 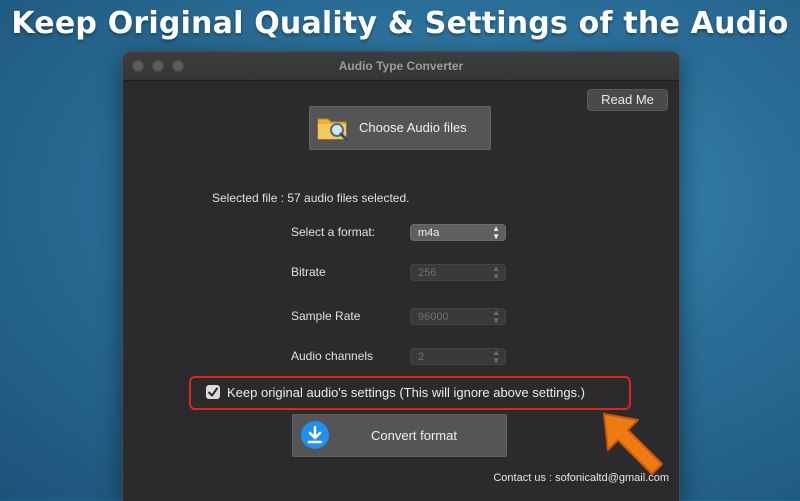 What do you see at coordinates (429, 233) in the screenshot?
I see `format-select-value: m4a` at bounding box center [429, 233].